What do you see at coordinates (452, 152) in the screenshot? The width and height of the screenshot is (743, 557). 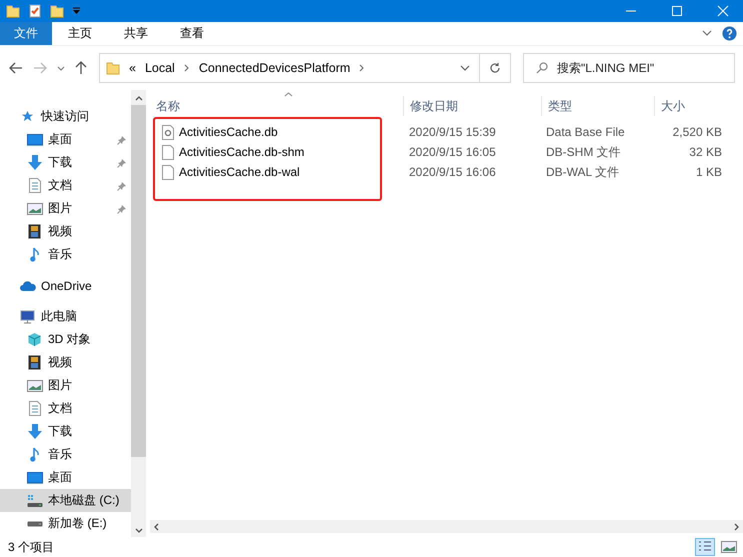 I see `table-cell-text: 2020/9/15 16:05` at bounding box center [452, 152].